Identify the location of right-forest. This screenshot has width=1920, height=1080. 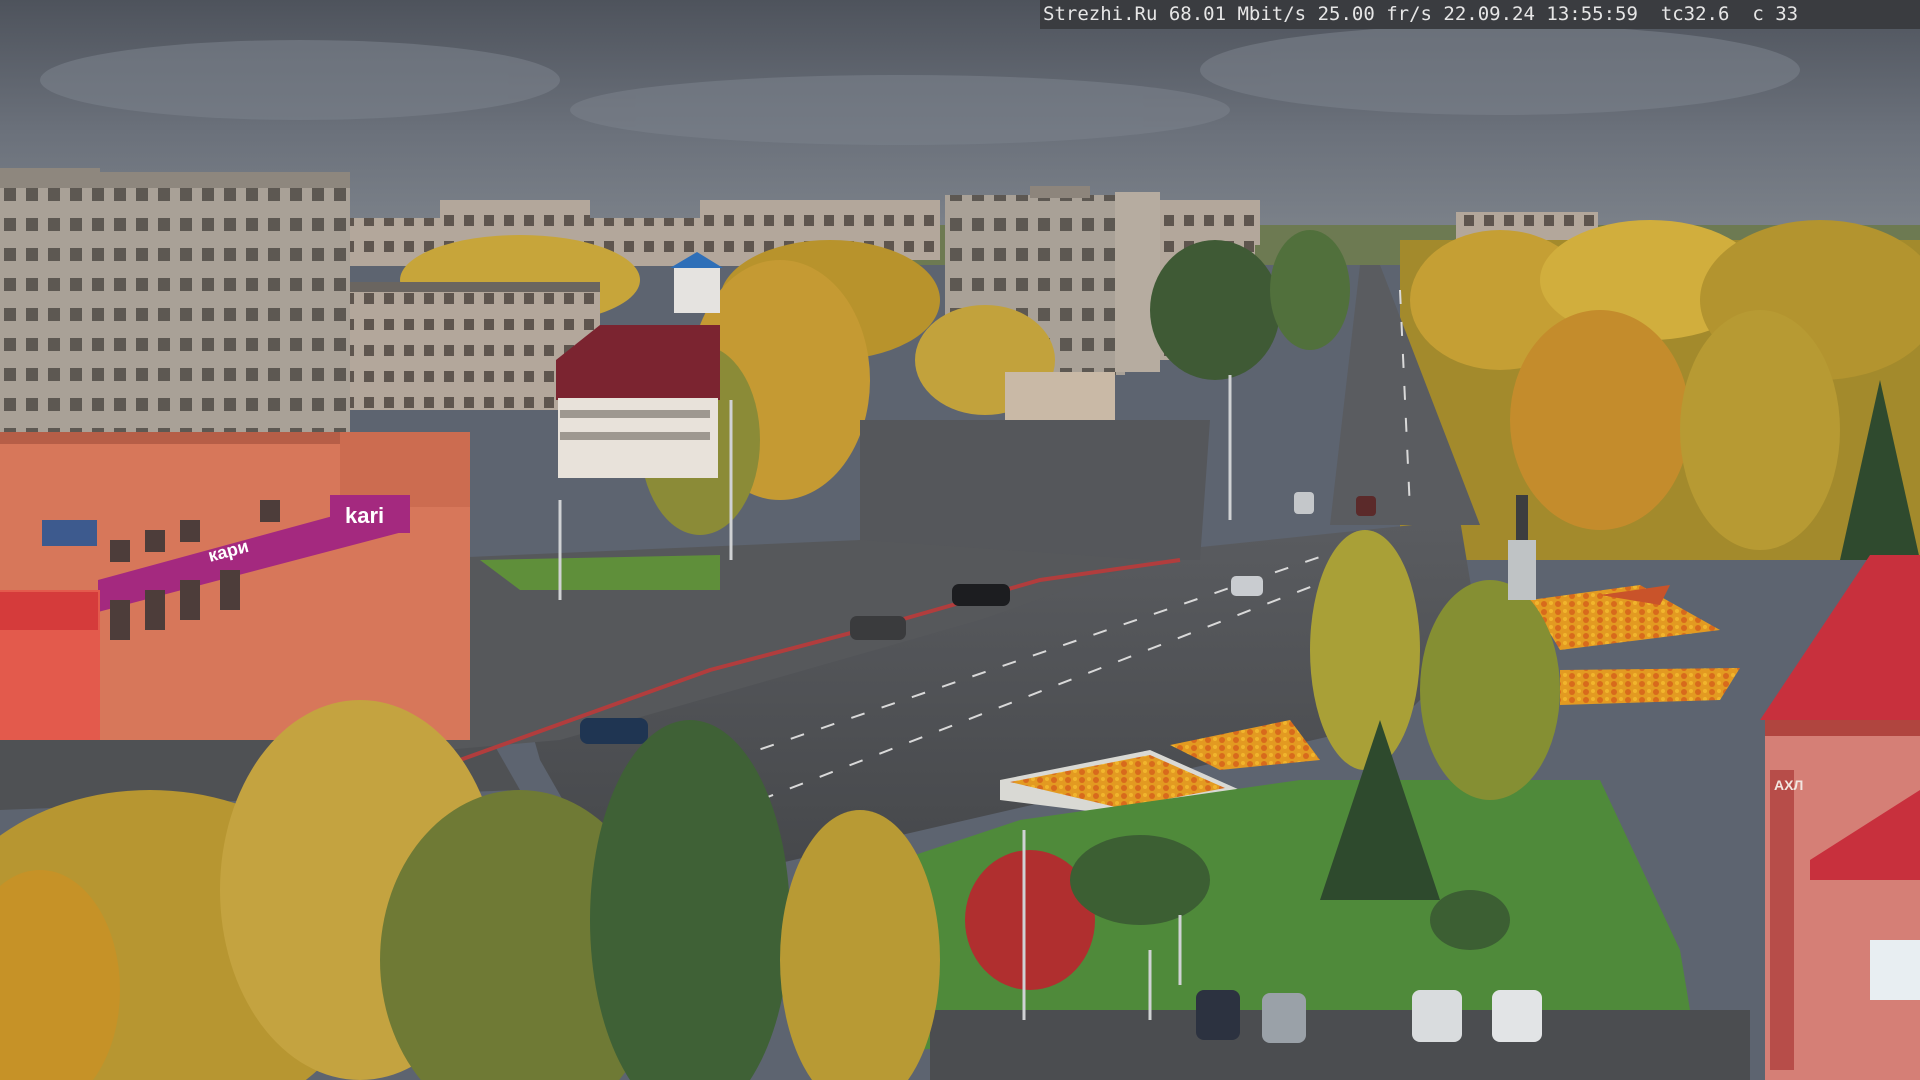
(1660, 390).